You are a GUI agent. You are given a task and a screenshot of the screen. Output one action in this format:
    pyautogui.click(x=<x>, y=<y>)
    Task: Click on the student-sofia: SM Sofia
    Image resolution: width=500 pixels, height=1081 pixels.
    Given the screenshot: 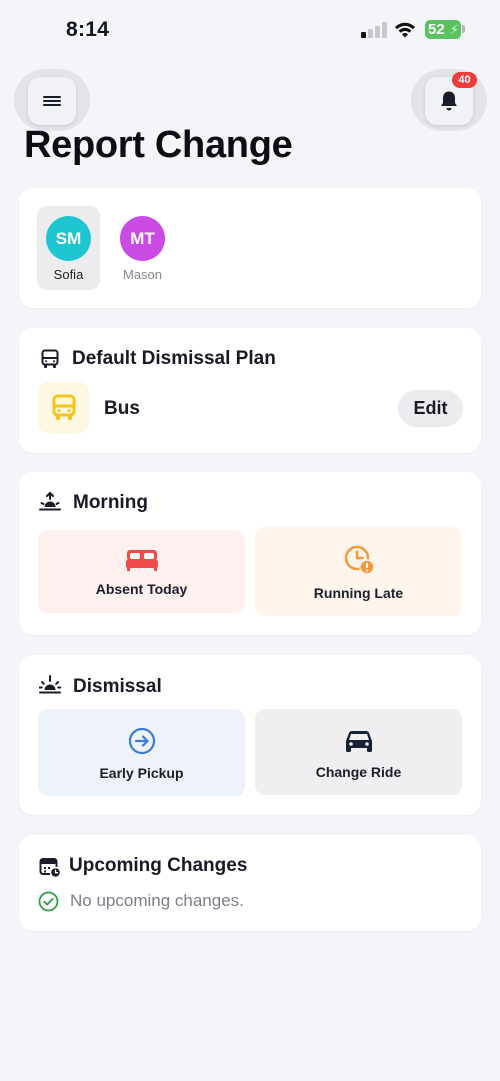 What is the action you would take?
    pyautogui.click(x=68, y=248)
    